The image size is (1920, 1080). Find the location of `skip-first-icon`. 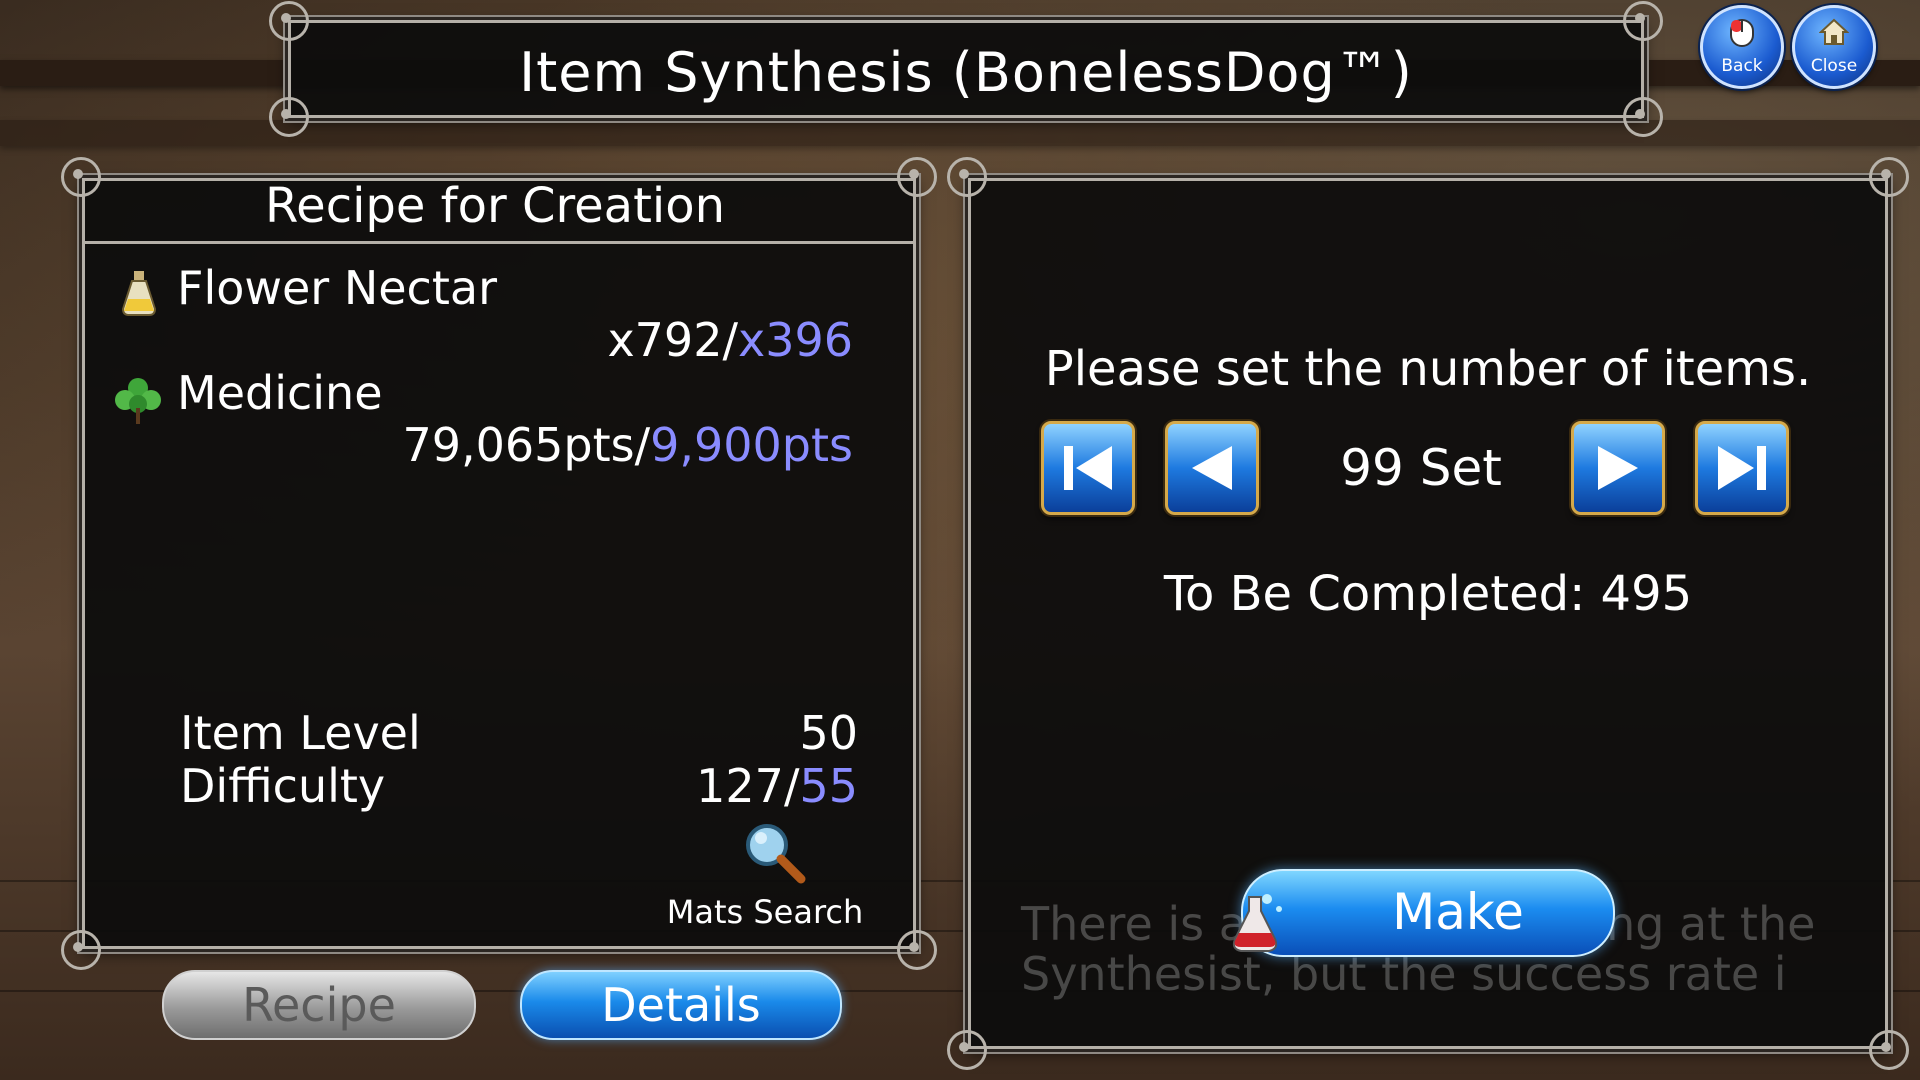

skip-first-icon is located at coordinates (1088, 468).